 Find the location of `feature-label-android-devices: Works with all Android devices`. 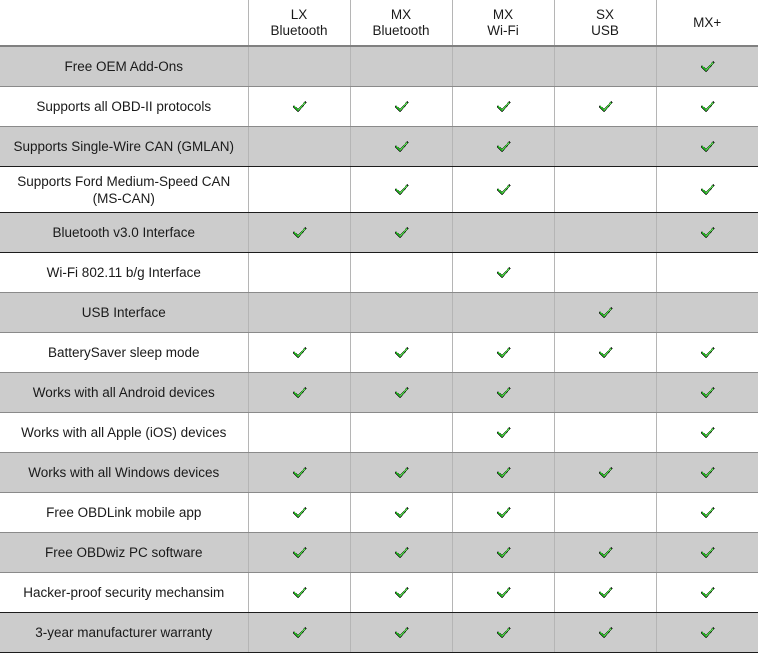

feature-label-android-devices: Works with all Android devices is located at coordinates (124, 393).